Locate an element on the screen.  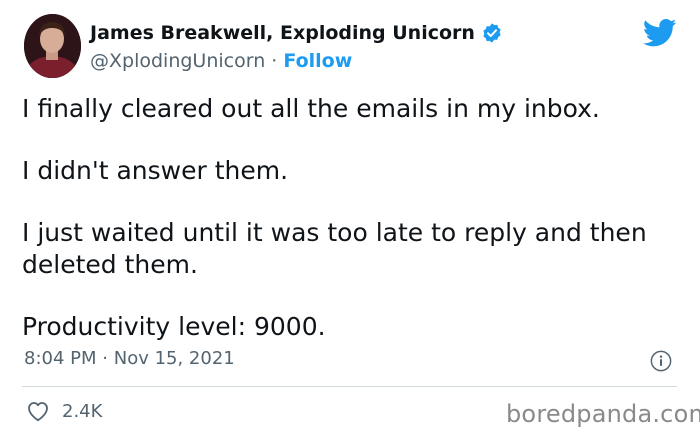
author-name-row: James Breakwell, Exploding Unicorn is located at coordinates (296, 33).